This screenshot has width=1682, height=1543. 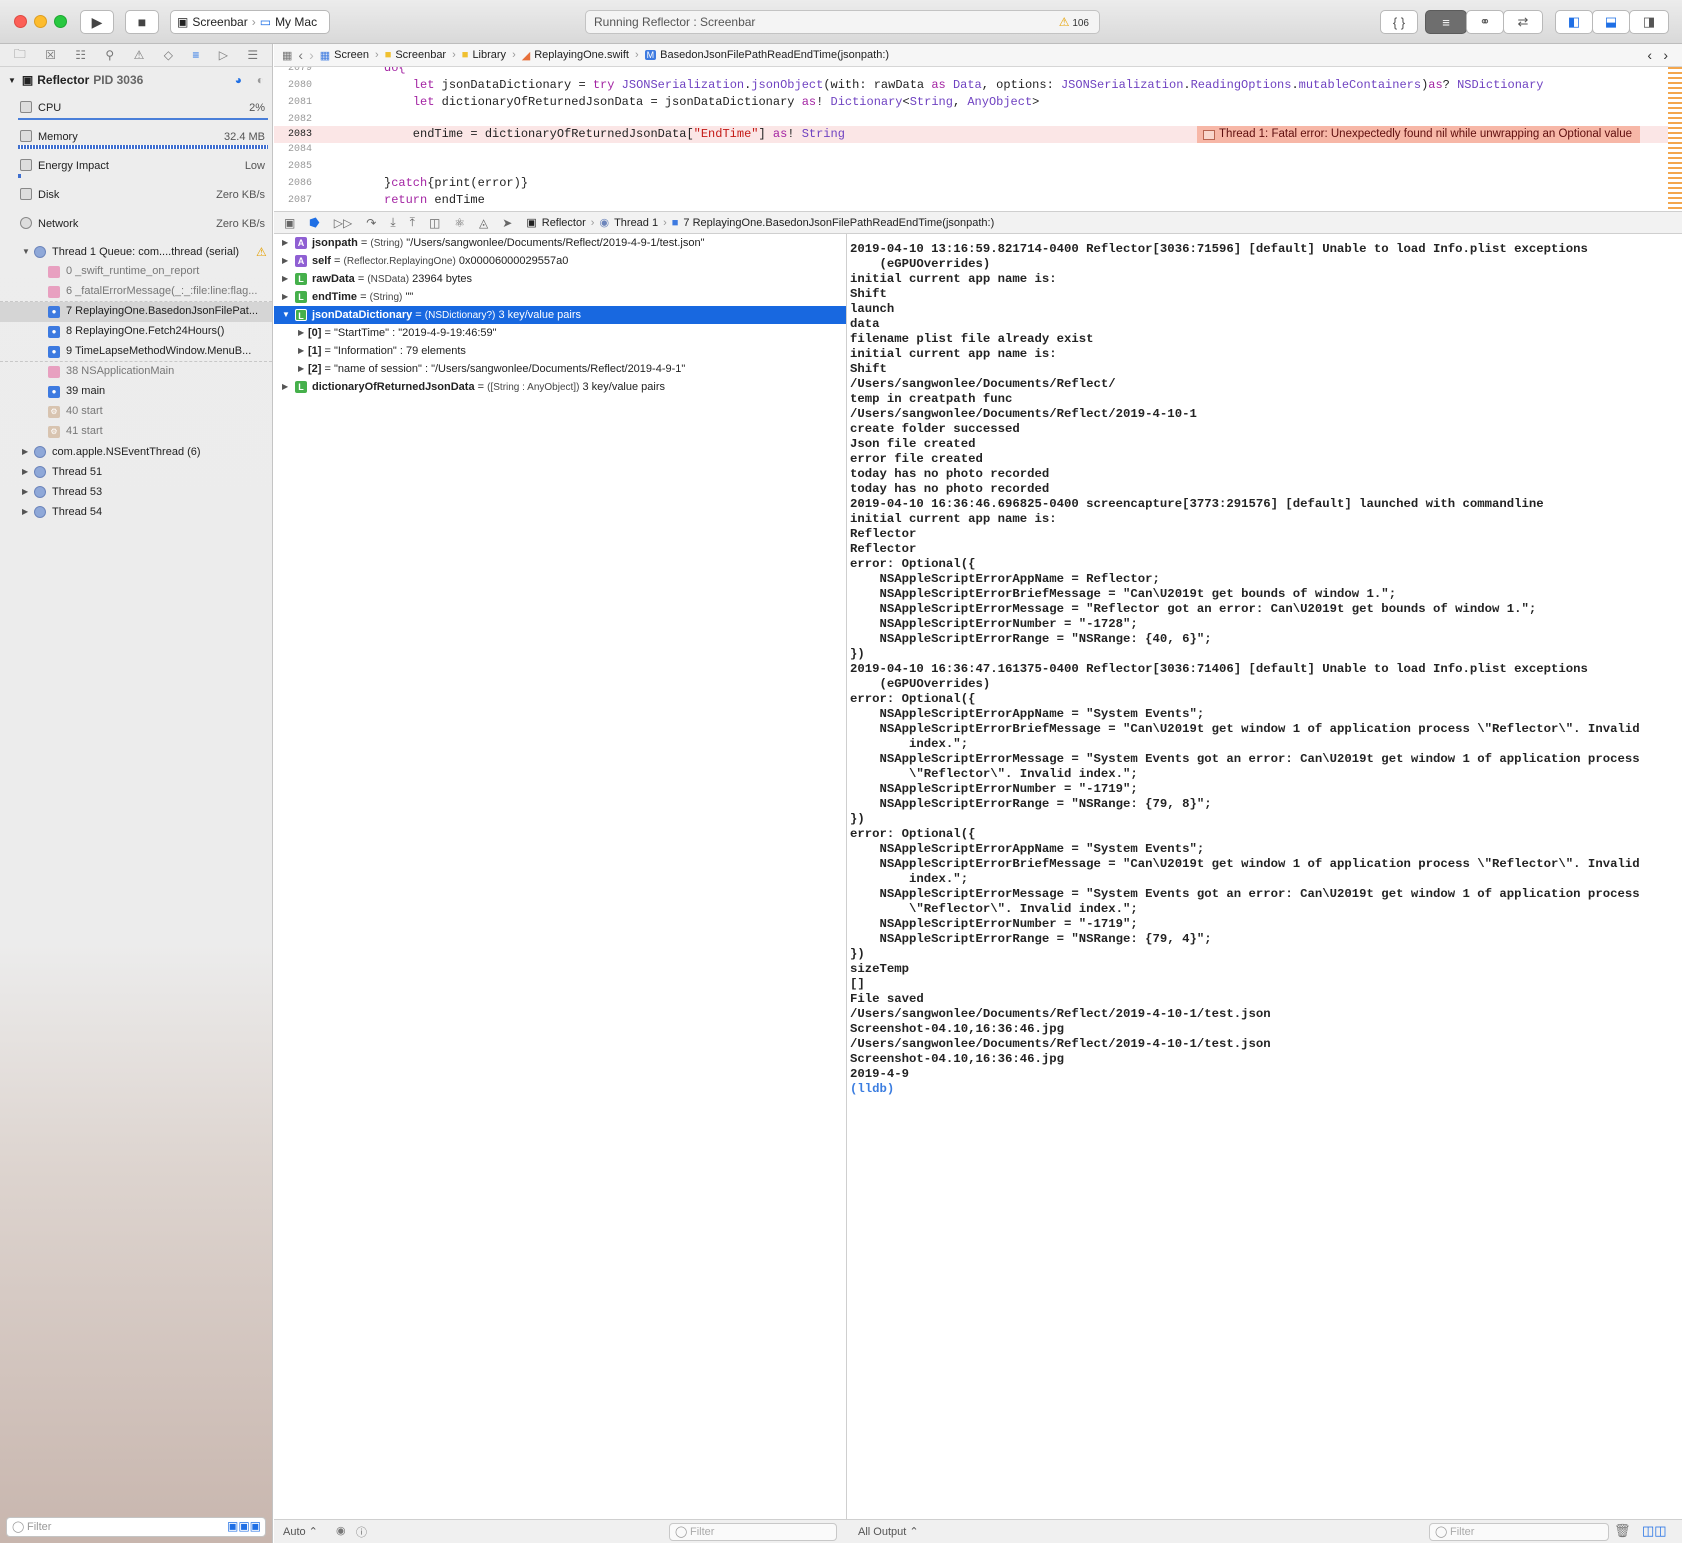 I want to click on simulate-location-icon: ➤, so click(x=507, y=223).